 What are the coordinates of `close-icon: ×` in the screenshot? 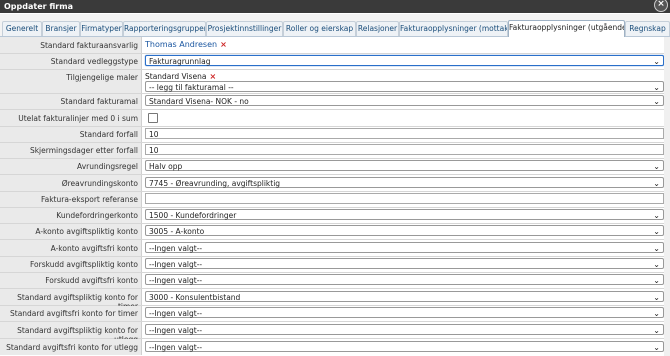 It's located at (661, 6).